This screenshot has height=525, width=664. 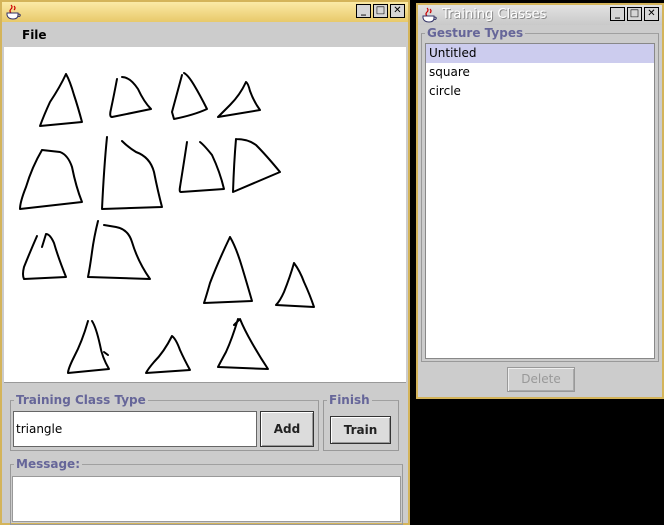 What do you see at coordinates (540, 91) in the screenshot?
I see `list-item: circle` at bounding box center [540, 91].